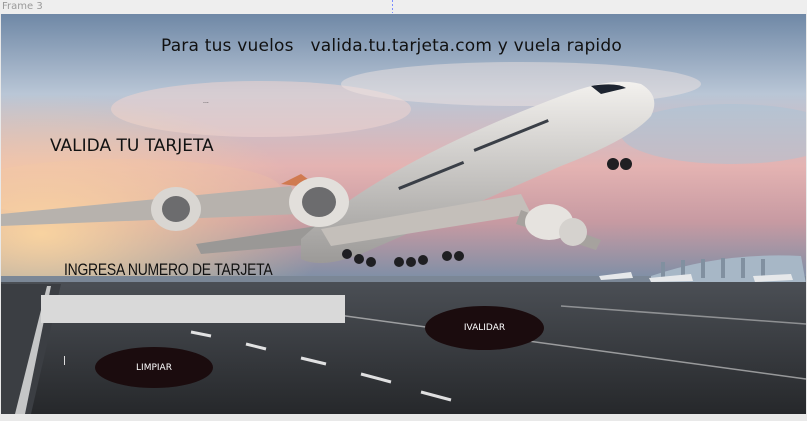 This screenshot has height=421, width=807. Describe the element at coordinates (193, 309) in the screenshot. I see `card-number-input` at that location.